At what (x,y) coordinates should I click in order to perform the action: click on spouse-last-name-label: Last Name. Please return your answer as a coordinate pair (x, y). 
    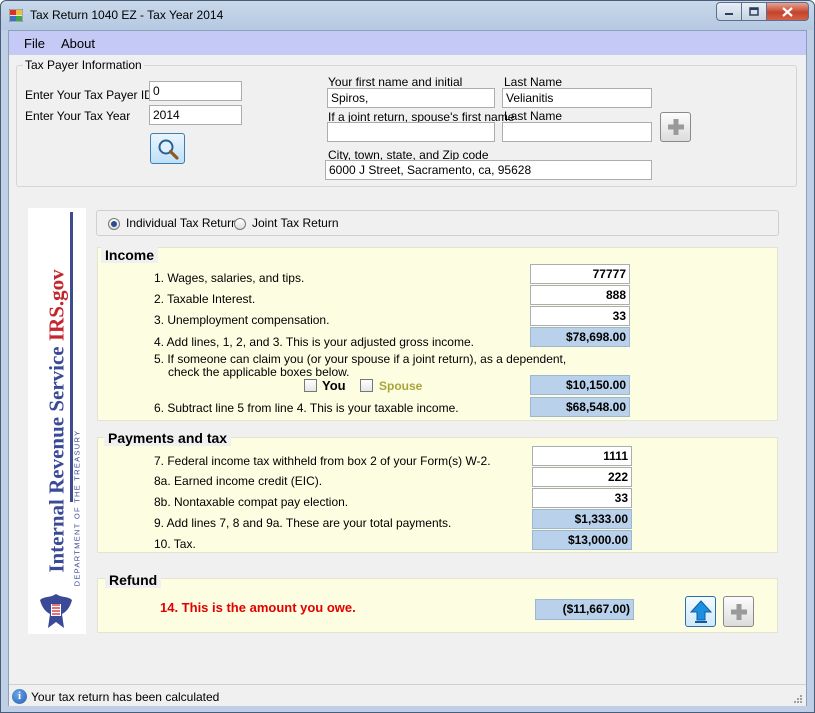
    Looking at the image, I should click on (533, 116).